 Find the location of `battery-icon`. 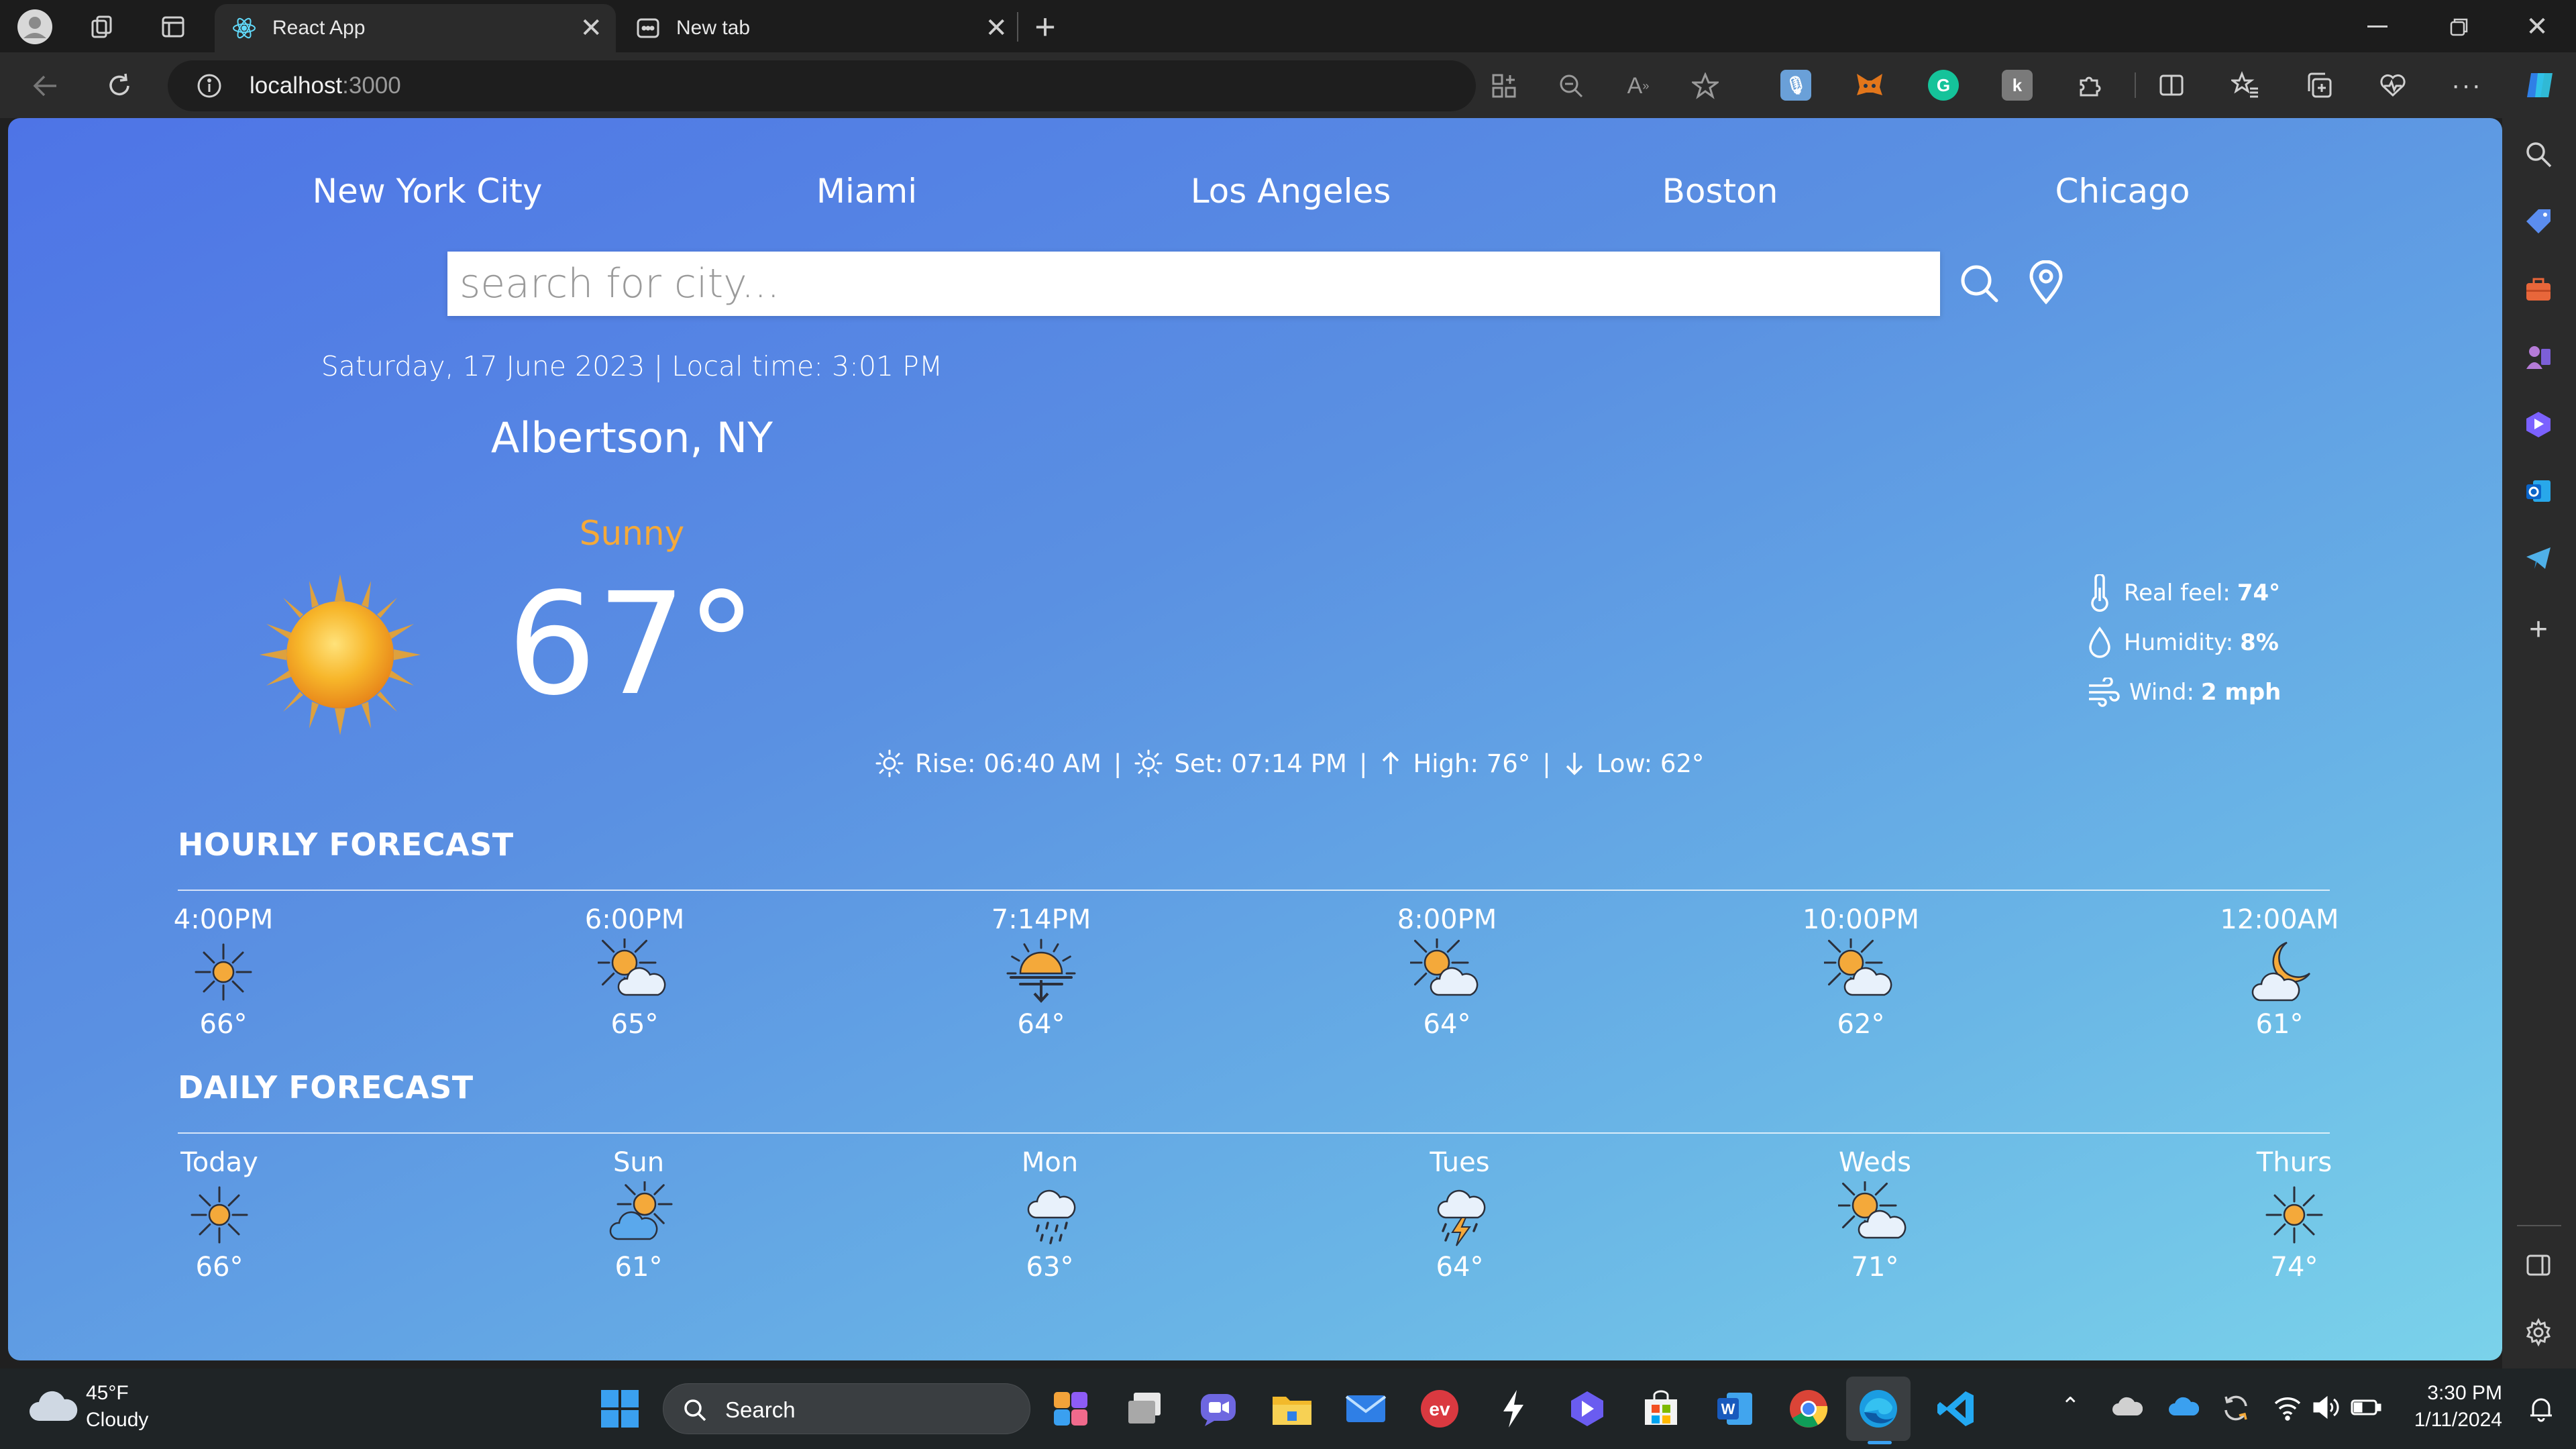

battery-icon is located at coordinates (2366, 1407).